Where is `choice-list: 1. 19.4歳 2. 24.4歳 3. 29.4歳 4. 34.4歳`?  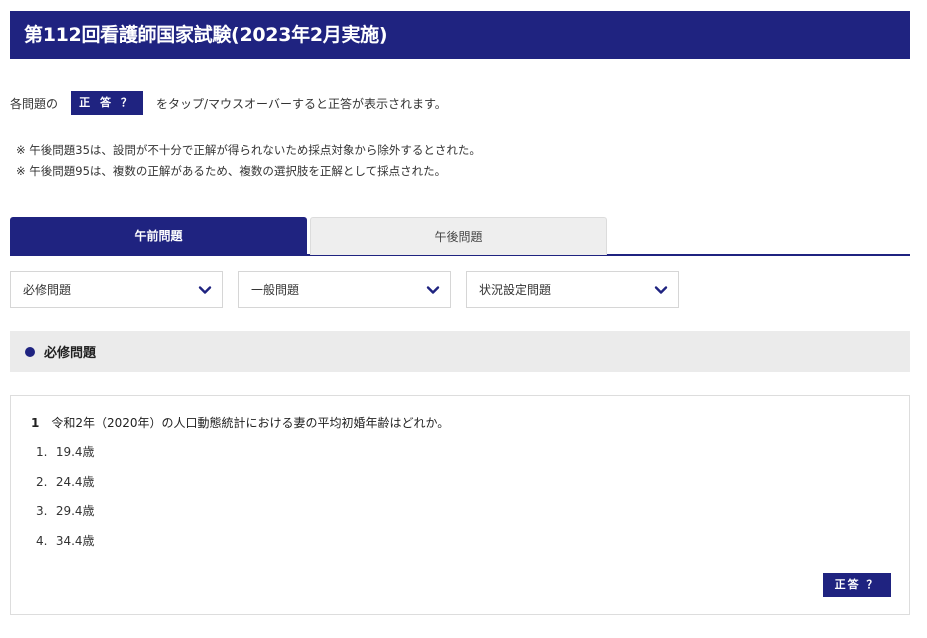
choice-list: 1. 19.4歳 2. 24.4歳 3. 29.4歳 4. 34.4歳 is located at coordinates (65, 502).